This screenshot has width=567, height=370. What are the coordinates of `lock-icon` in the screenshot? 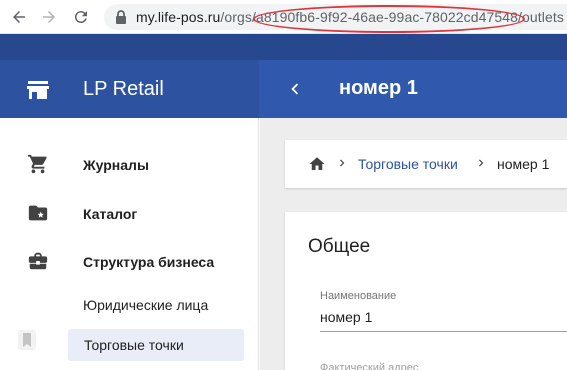 It's located at (121, 17).